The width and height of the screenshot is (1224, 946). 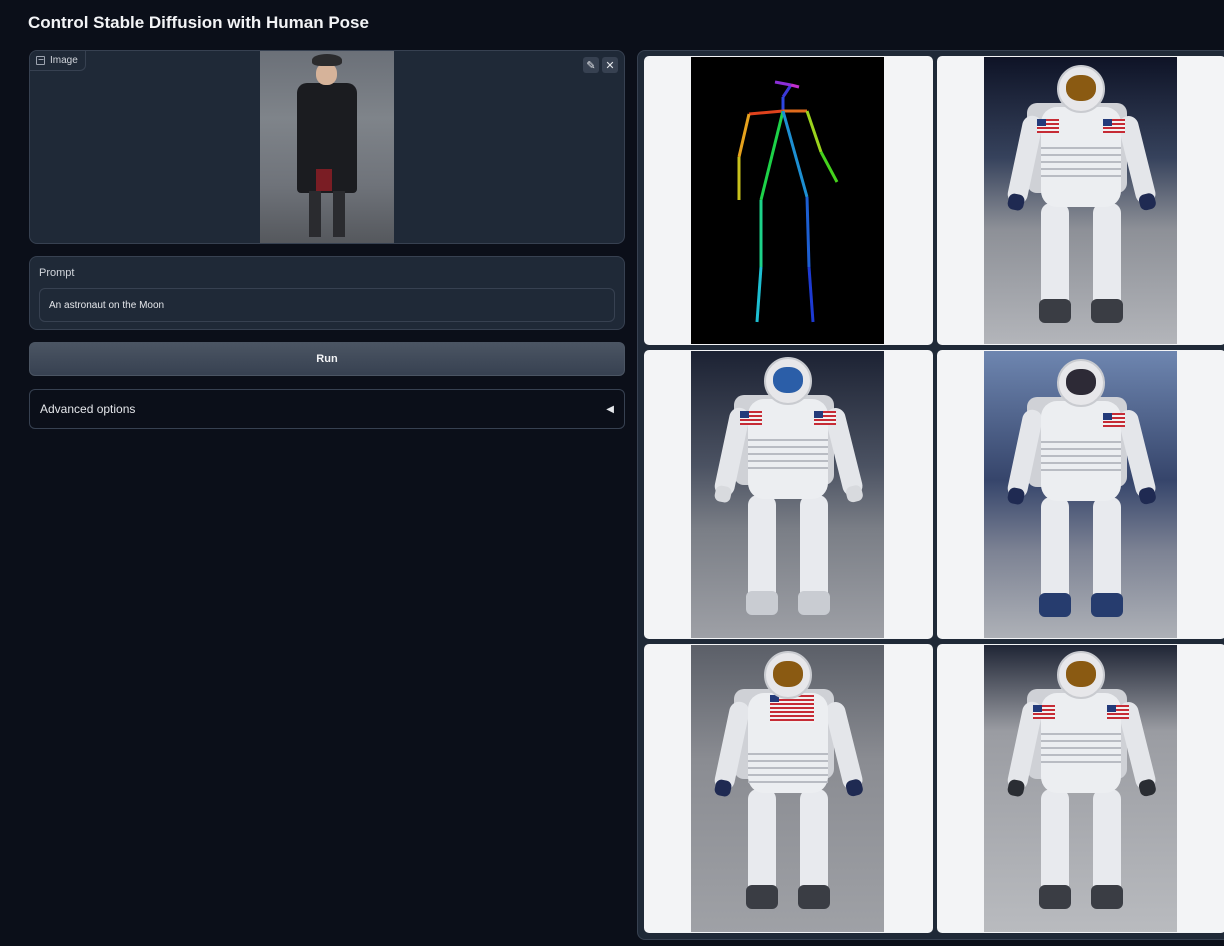 I want to click on image-input: Image ✎ ✕, so click(x=327, y=147).